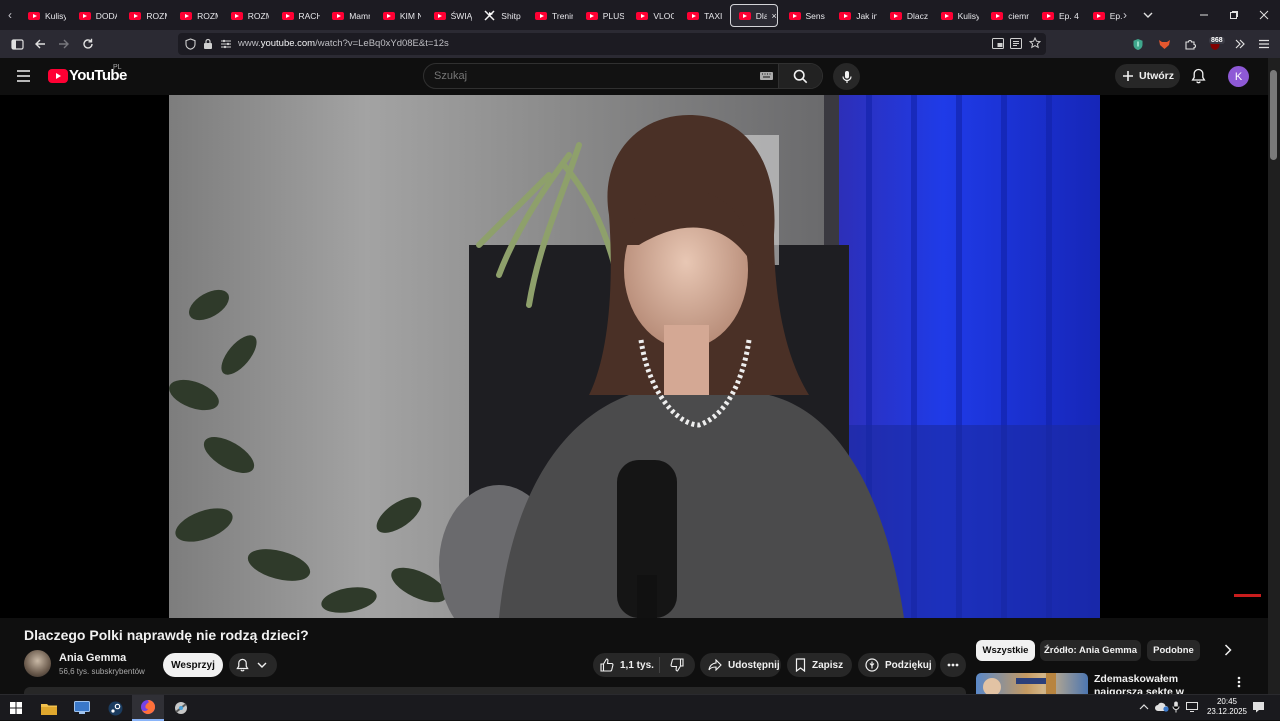 The width and height of the screenshot is (1280, 721). Describe the element at coordinates (253, 665) in the screenshot. I see `notification-settings-button` at that location.